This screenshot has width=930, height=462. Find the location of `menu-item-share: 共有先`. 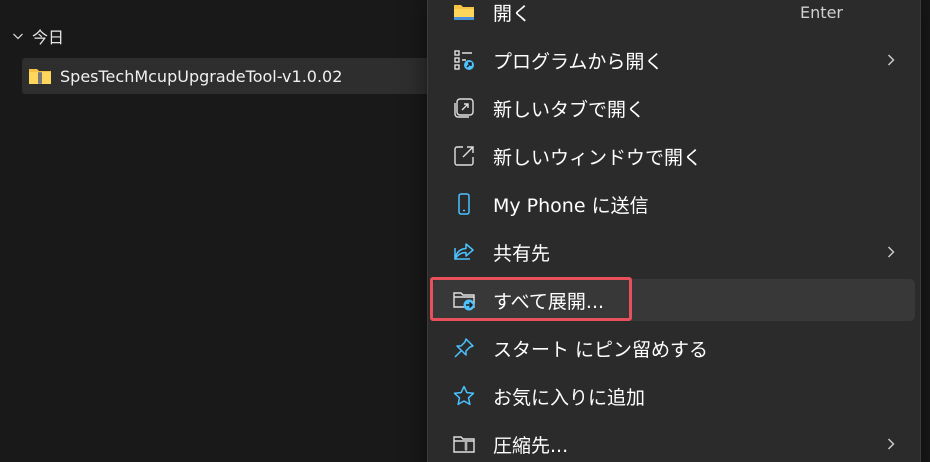

menu-item-share: 共有先 is located at coordinates (674, 252).